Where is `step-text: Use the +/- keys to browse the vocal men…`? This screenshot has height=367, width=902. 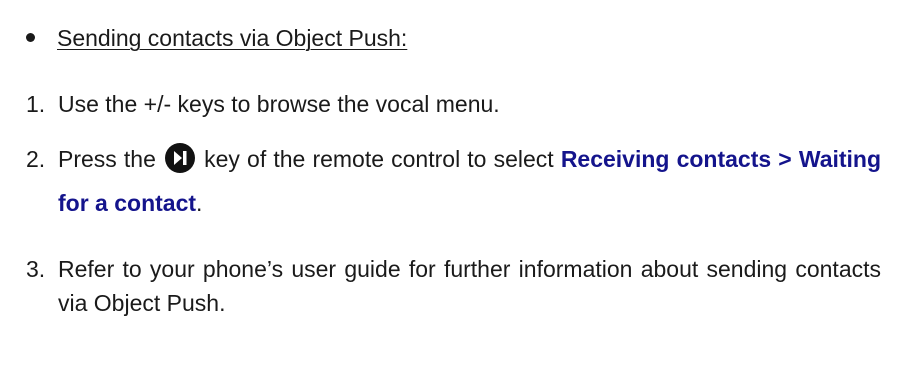
step-text: Use the +/- keys to browse the vocal men… is located at coordinates (279, 104).